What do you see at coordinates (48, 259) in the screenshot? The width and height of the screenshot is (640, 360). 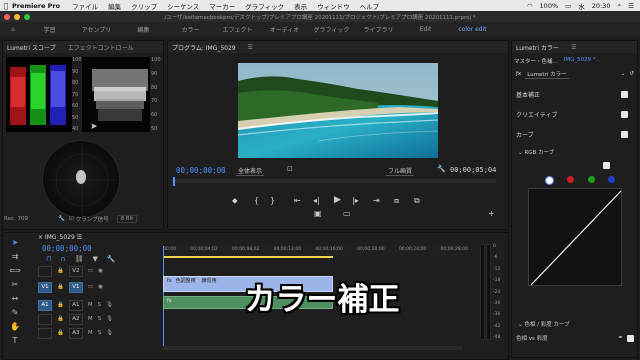 I see `nest-icon: ⊓` at bounding box center [48, 259].